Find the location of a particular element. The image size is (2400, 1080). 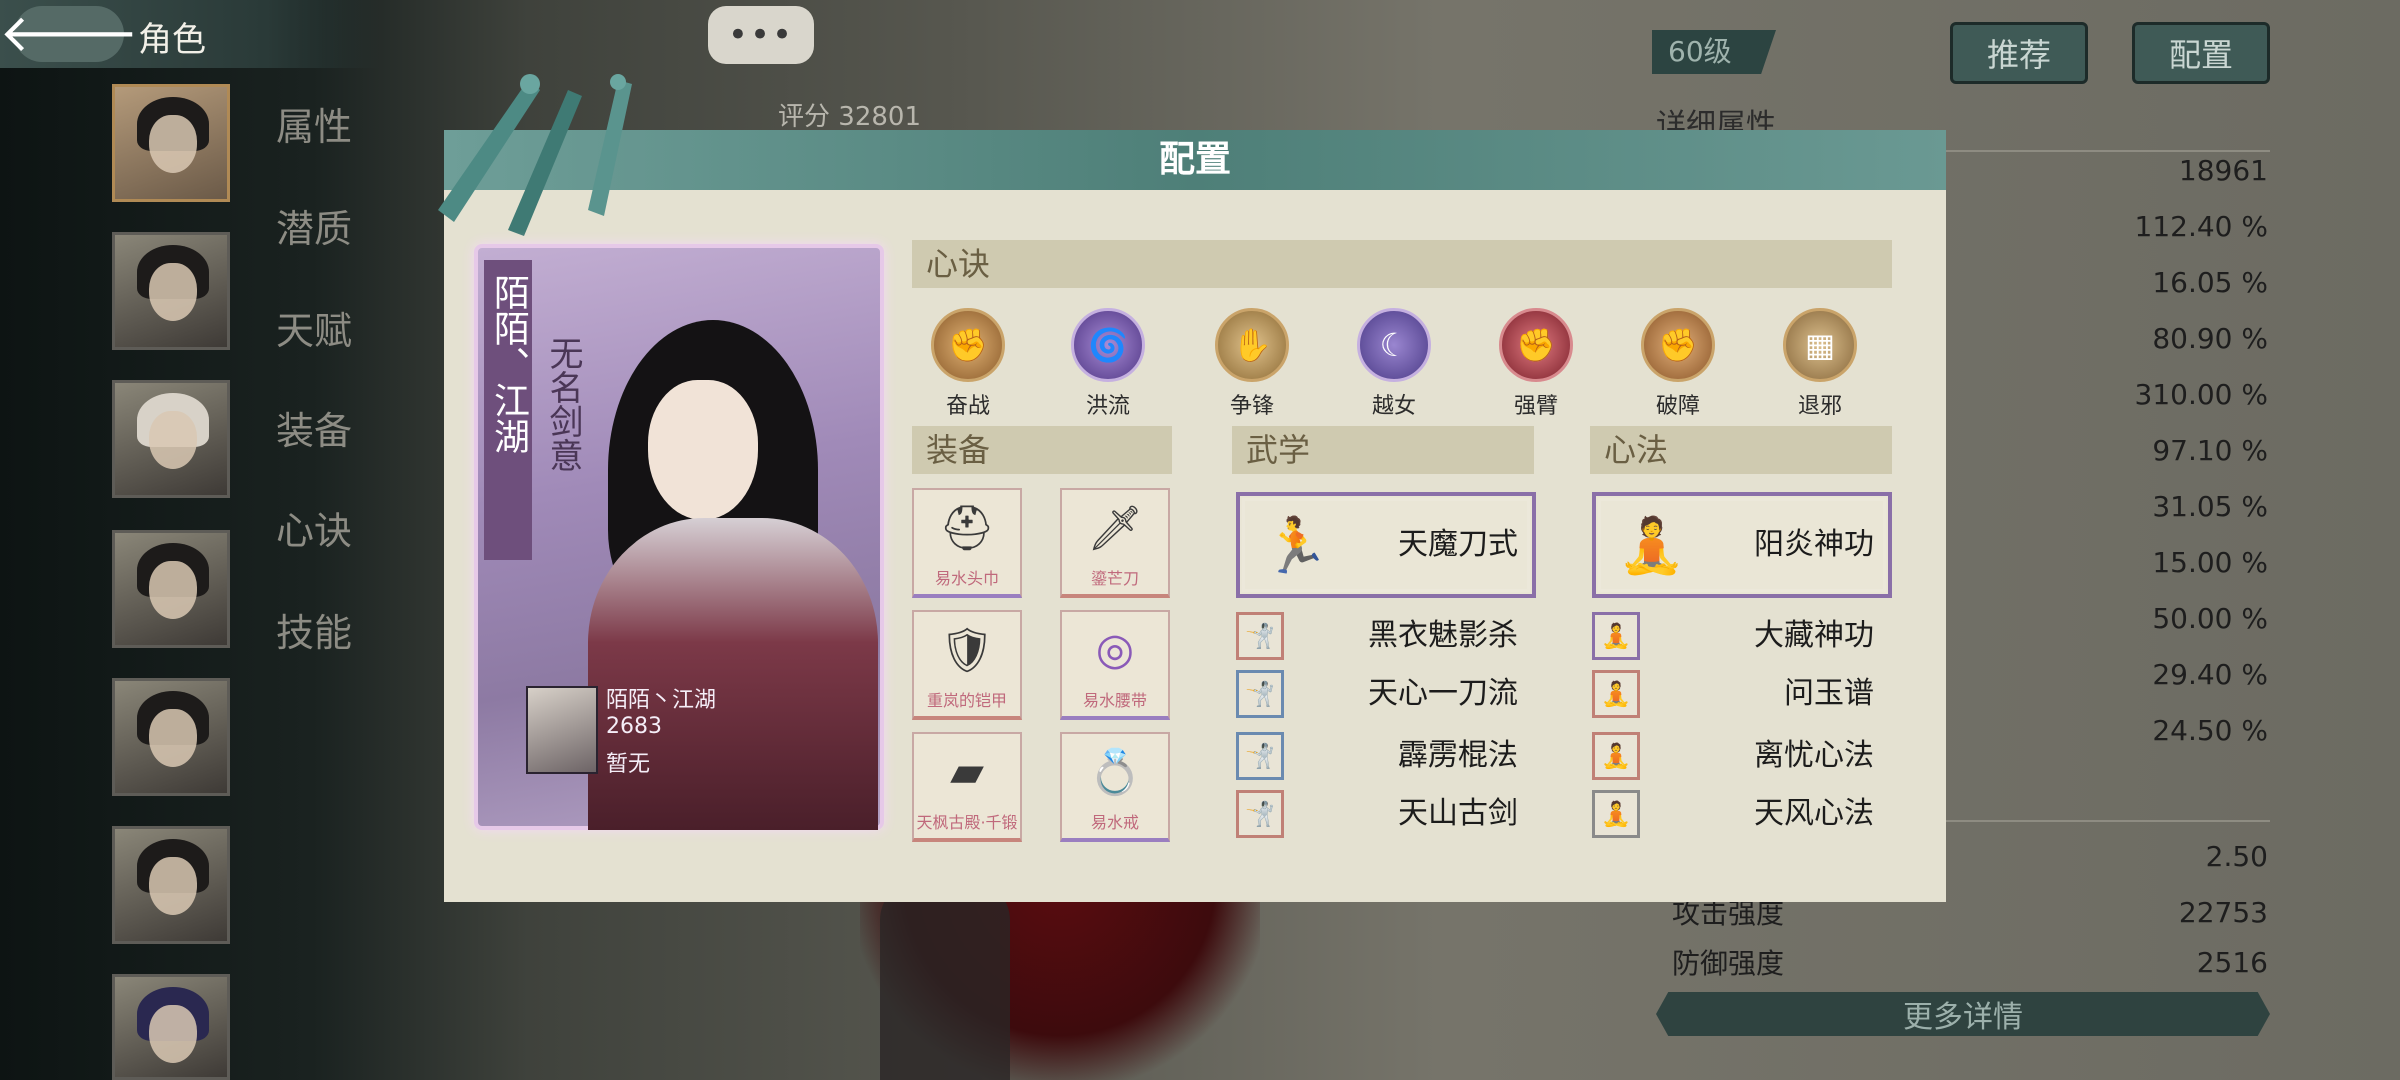

xinfa-section-header: 心法 is located at coordinates (1741, 450).